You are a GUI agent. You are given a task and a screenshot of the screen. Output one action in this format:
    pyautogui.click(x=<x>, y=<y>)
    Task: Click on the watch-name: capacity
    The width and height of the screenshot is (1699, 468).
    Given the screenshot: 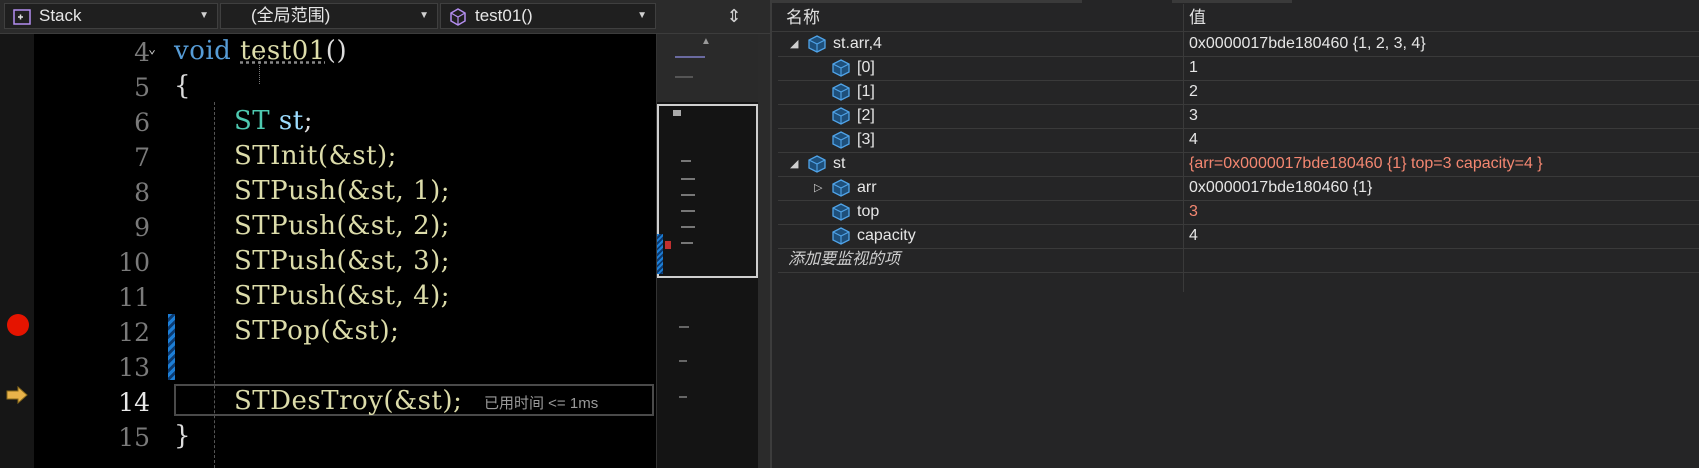 What is the action you would take?
    pyautogui.click(x=886, y=235)
    